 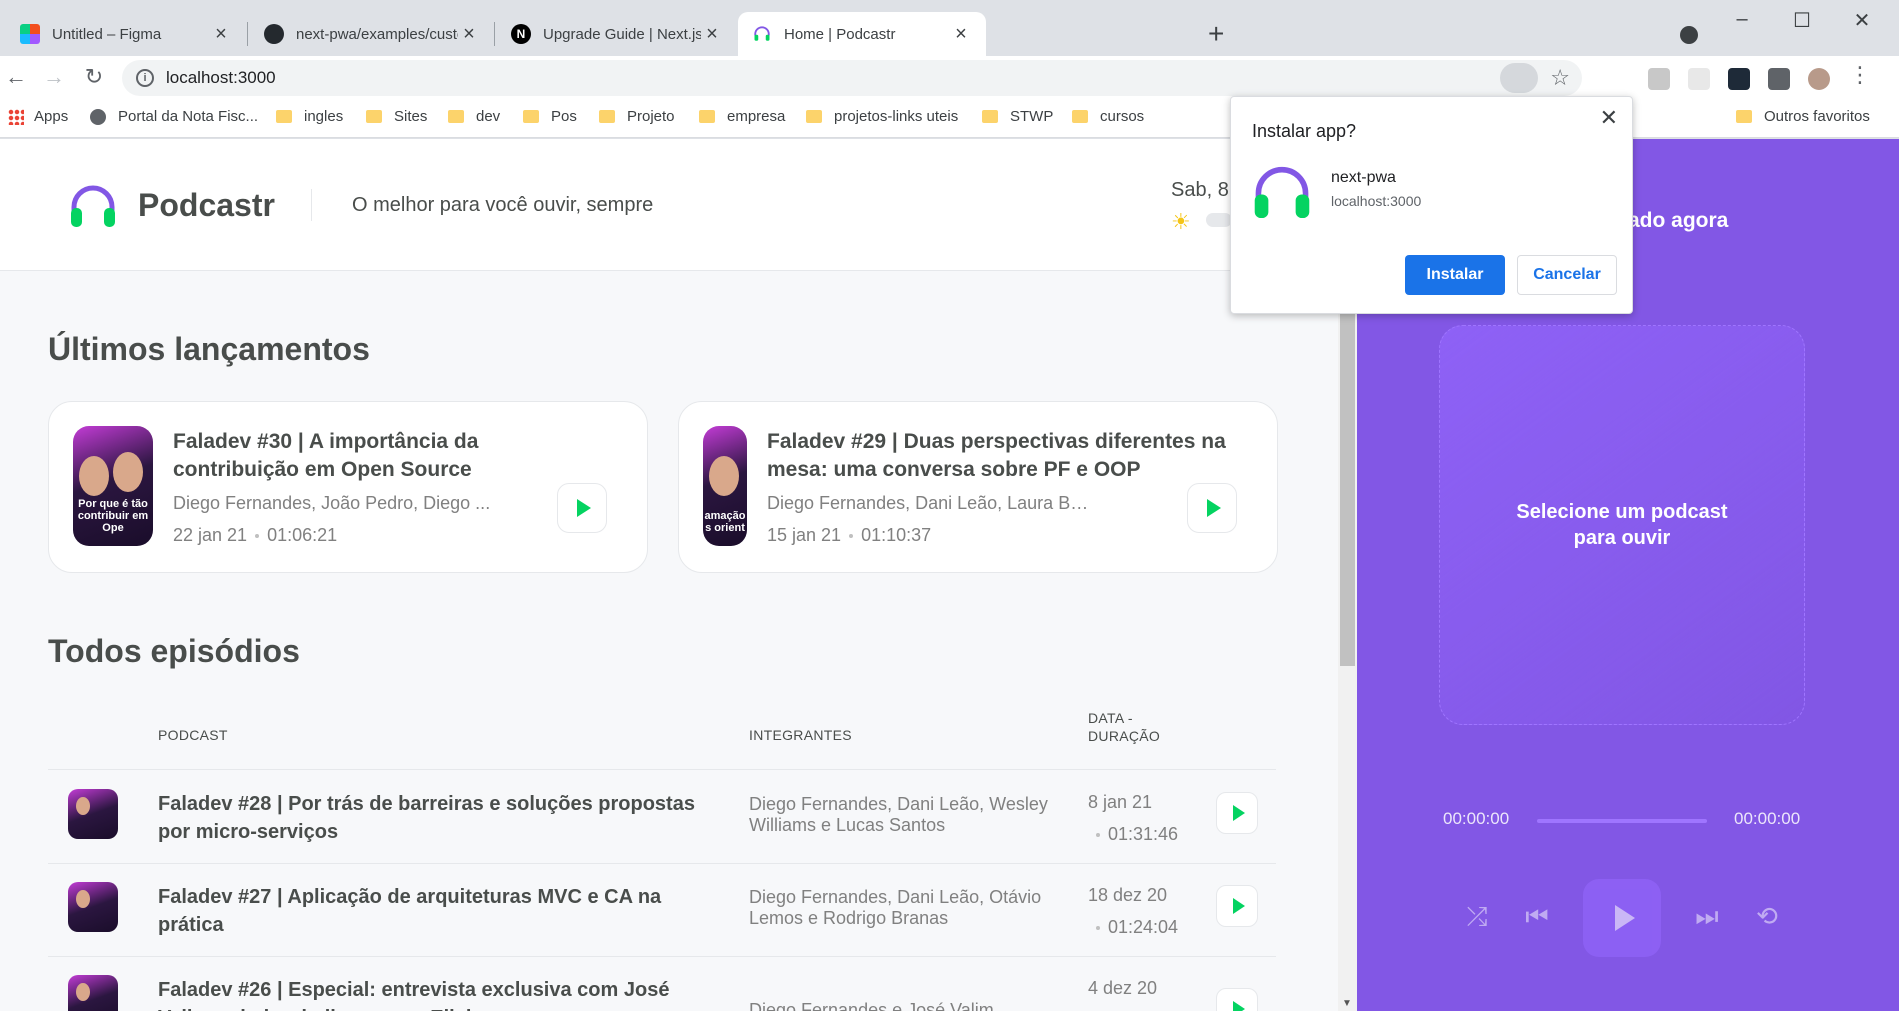 What do you see at coordinates (488, 116) in the screenshot?
I see `bookmark-label: dev` at bounding box center [488, 116].